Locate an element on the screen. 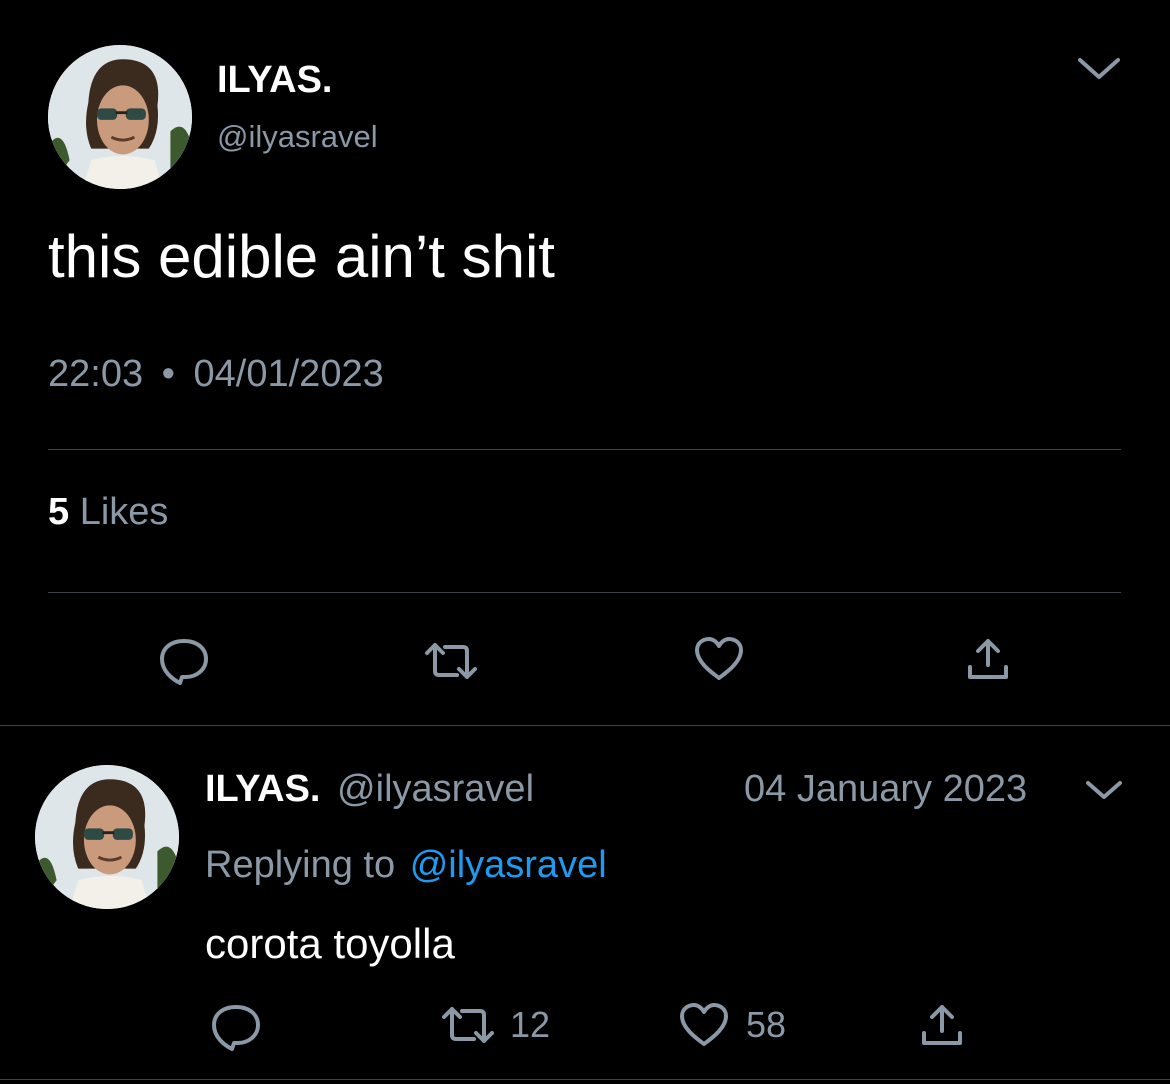 Image resolution: width=1170 pixels, height=1084 pixels. tweet-time: 22:03 is located at coordinates (95, 374).